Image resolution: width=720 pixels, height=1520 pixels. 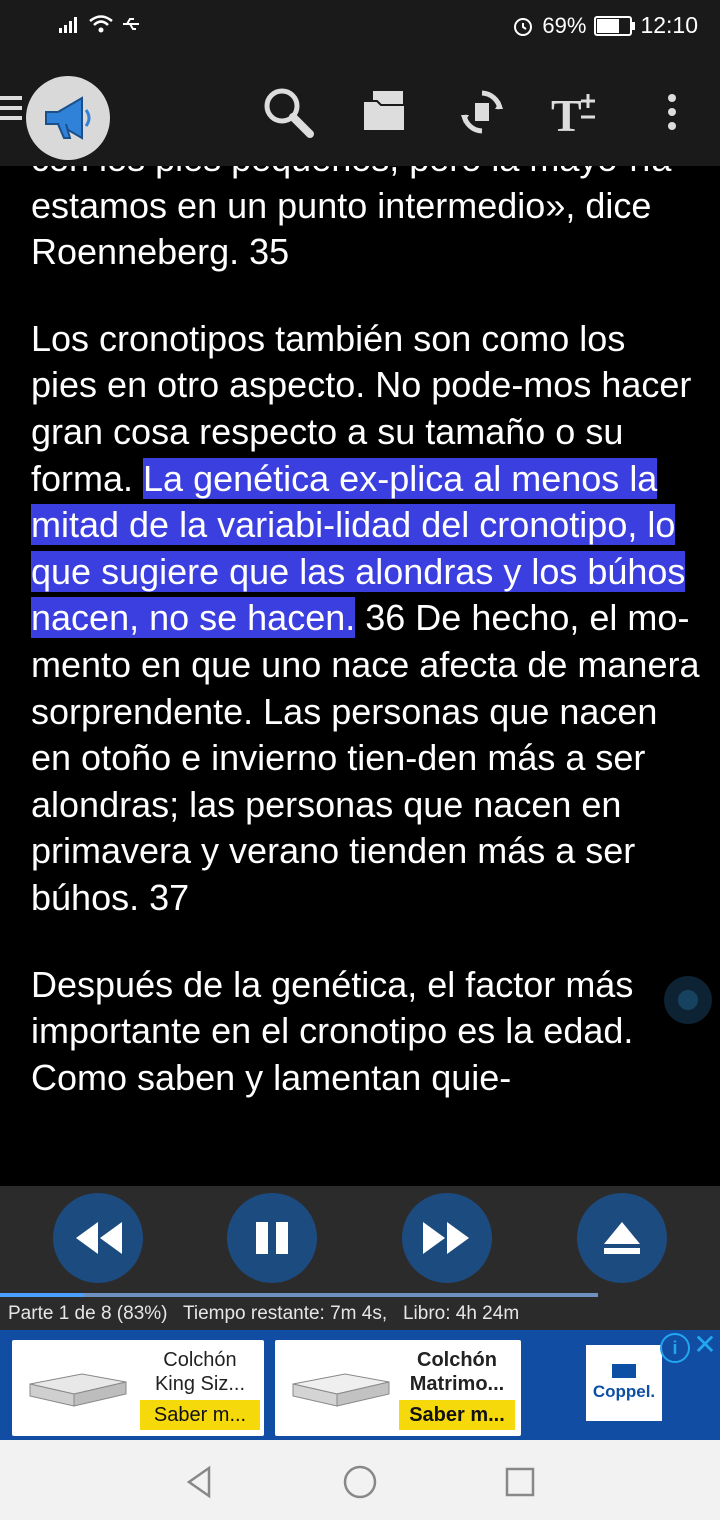 I want to click on eject-icon, so click(x=622, y=1238).